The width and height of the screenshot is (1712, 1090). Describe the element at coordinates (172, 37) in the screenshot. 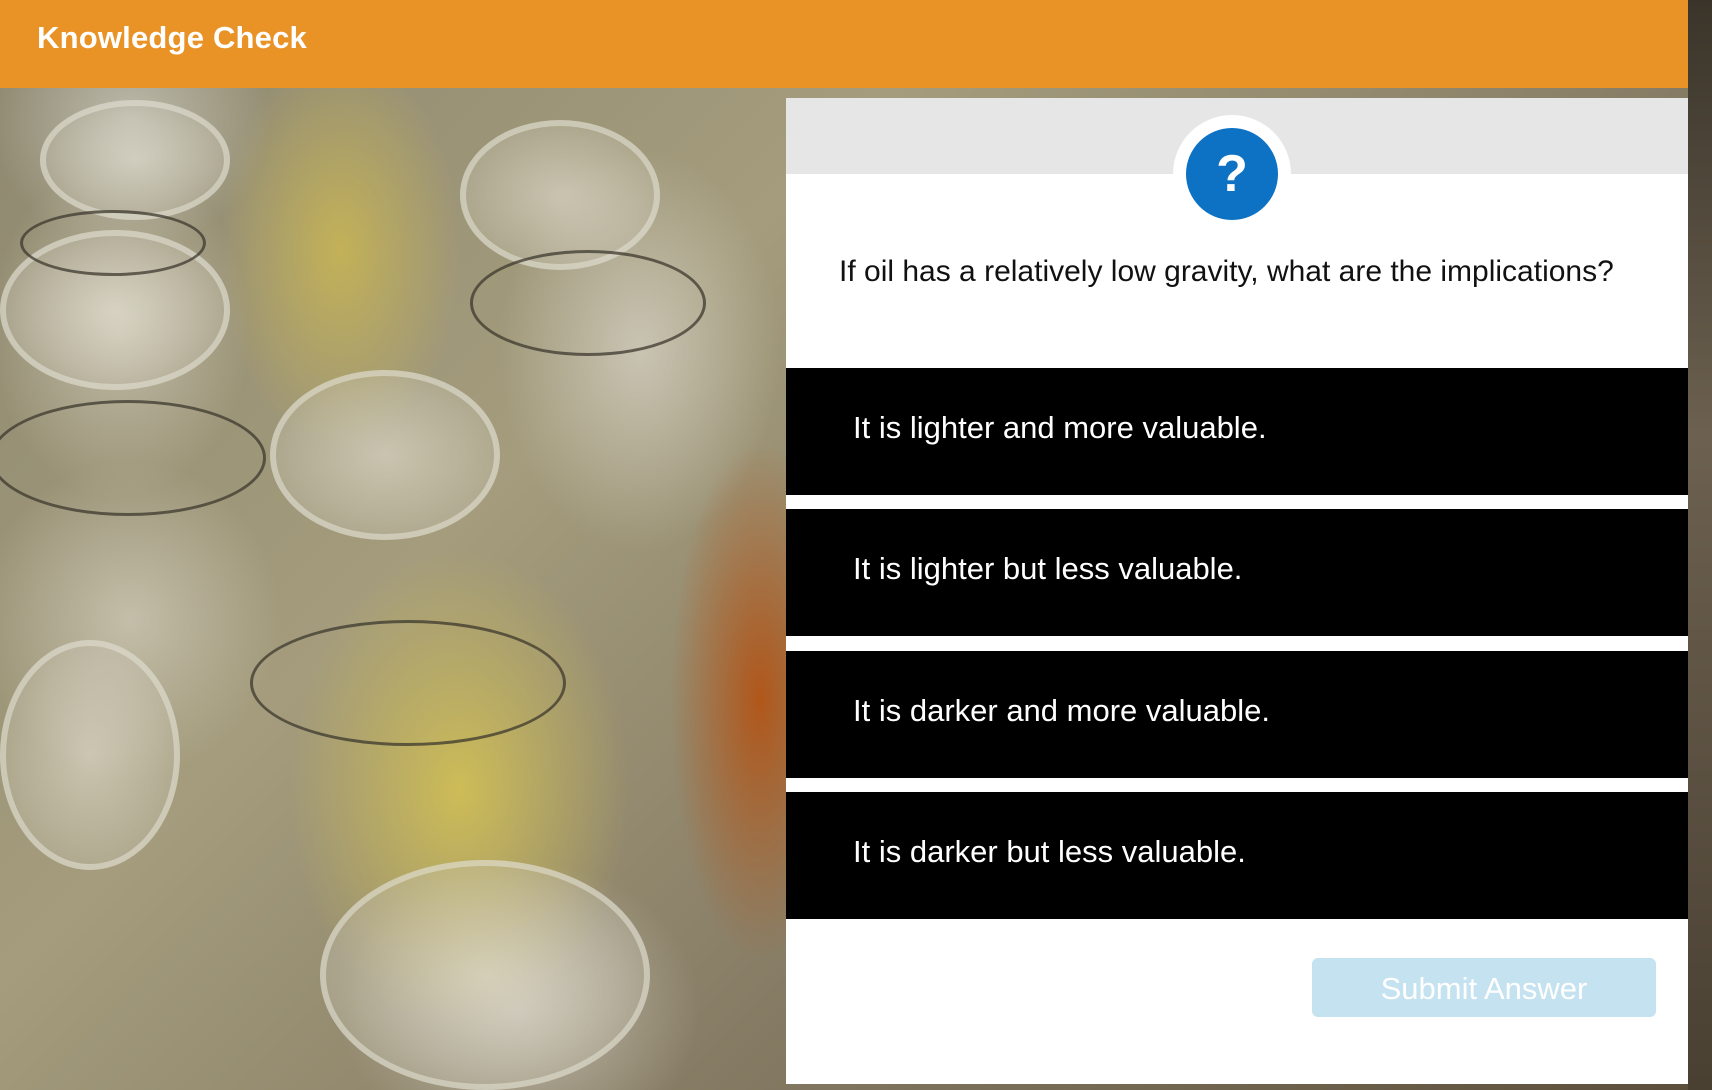

I see `page-title: Knowledge Check` at that location.